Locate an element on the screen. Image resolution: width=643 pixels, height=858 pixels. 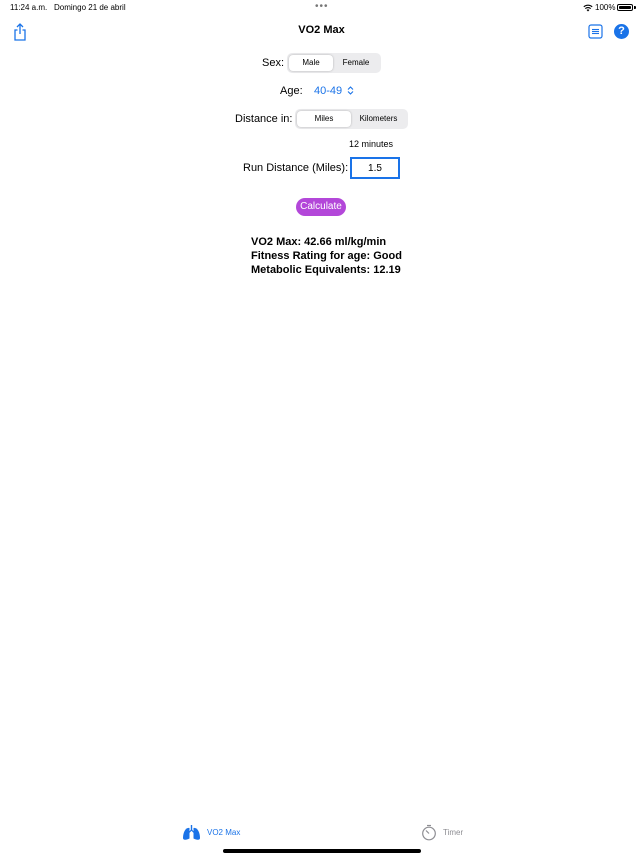
chevron-up-down-icon is located at coordinates (350, 90).